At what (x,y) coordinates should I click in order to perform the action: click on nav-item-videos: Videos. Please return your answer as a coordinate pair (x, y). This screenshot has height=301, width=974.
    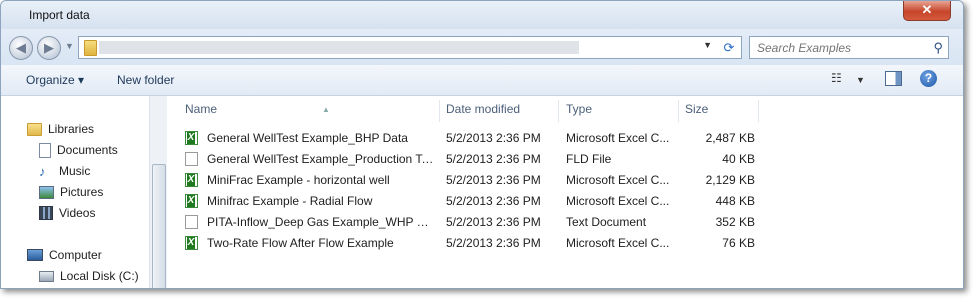
    Looking at the image, I should click on (67, 213).